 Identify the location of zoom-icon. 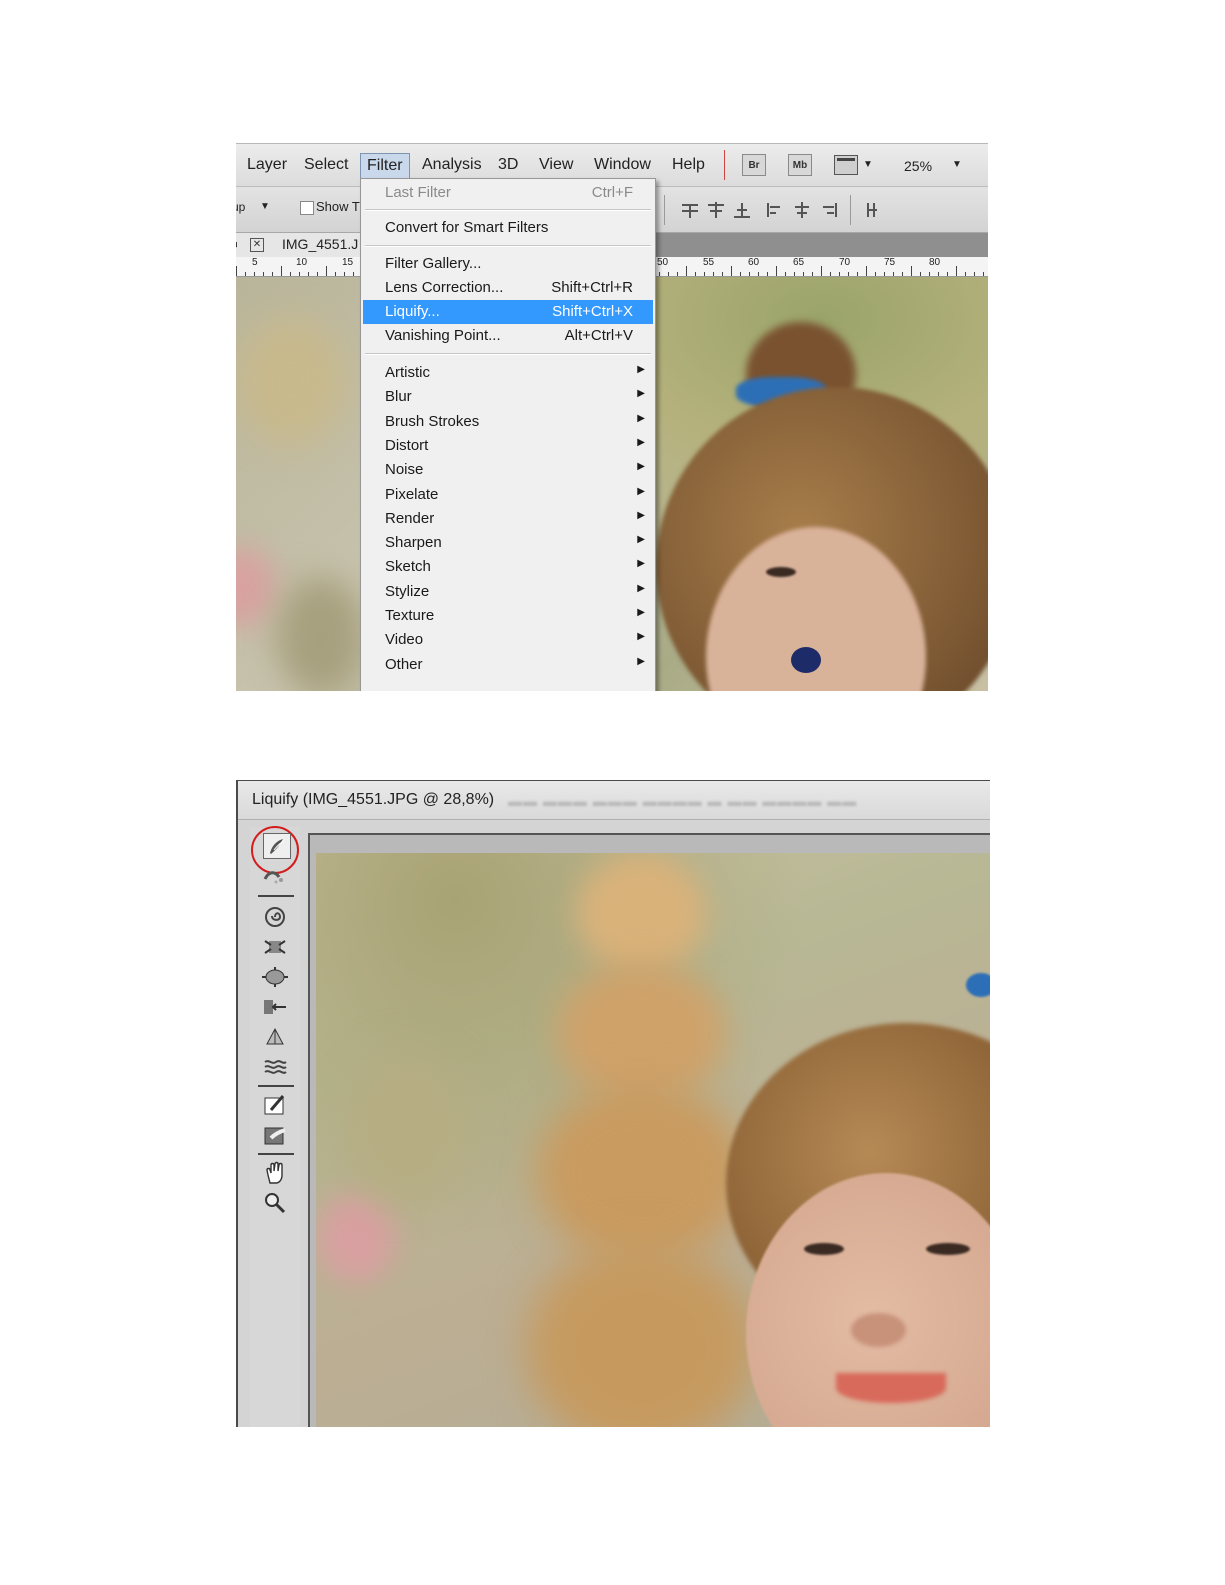
(275, 1203).